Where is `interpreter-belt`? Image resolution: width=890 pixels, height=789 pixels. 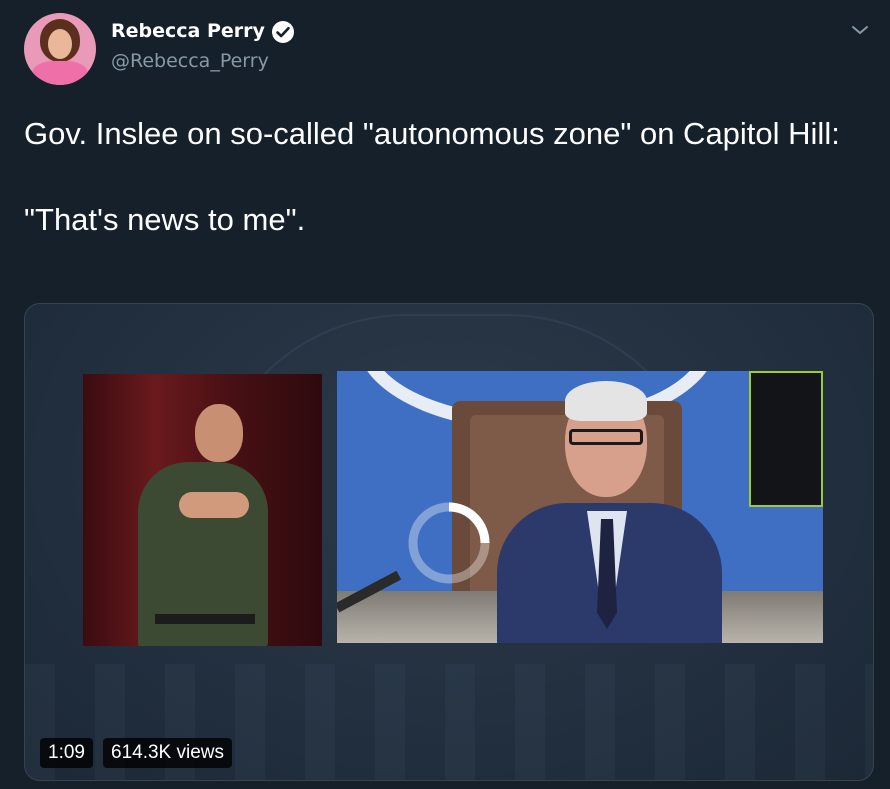
interpreter-belt is located at coordinates (205, 619).